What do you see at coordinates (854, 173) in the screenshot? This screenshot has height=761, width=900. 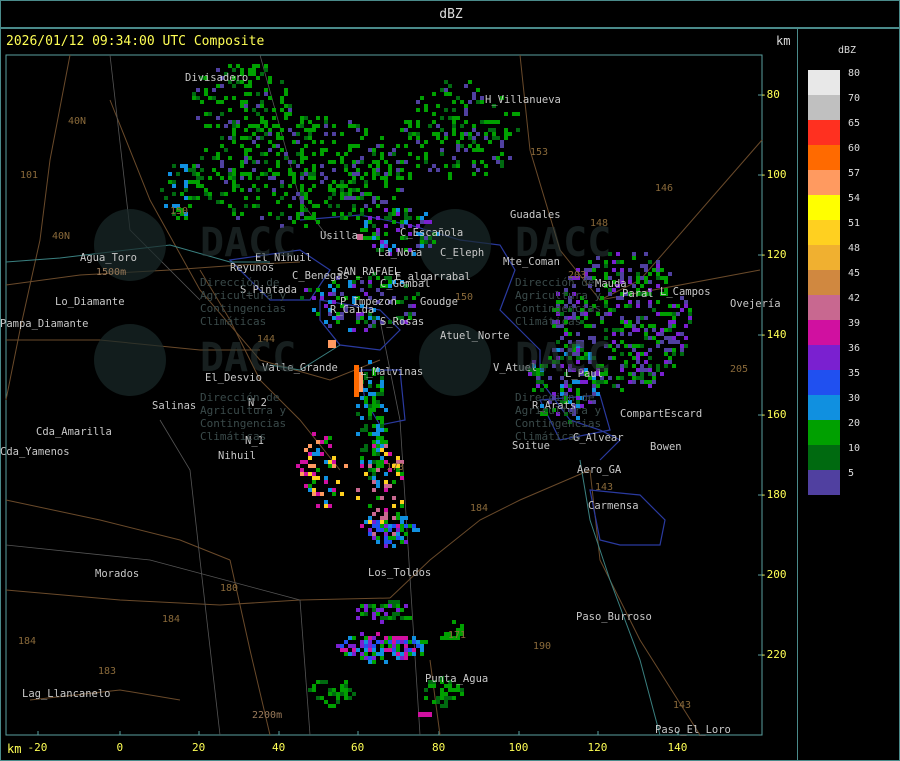 I see `legend-label-57: 57` at bounding box center [854, 173].